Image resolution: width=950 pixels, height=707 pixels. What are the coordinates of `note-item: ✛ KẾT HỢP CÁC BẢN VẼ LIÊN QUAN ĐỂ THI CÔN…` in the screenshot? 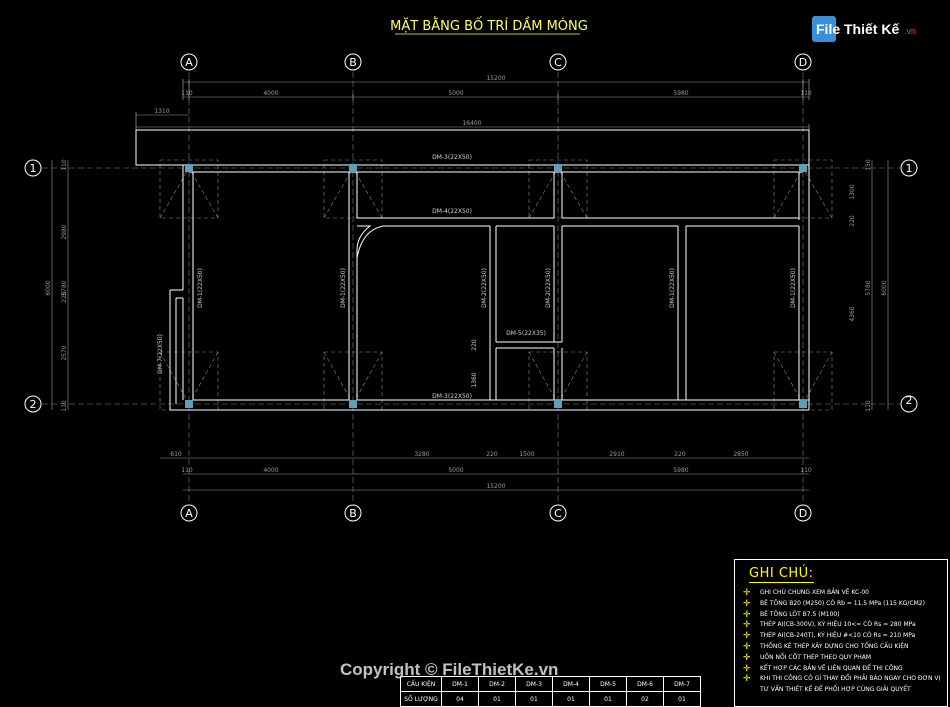 It's located at (823, 668).